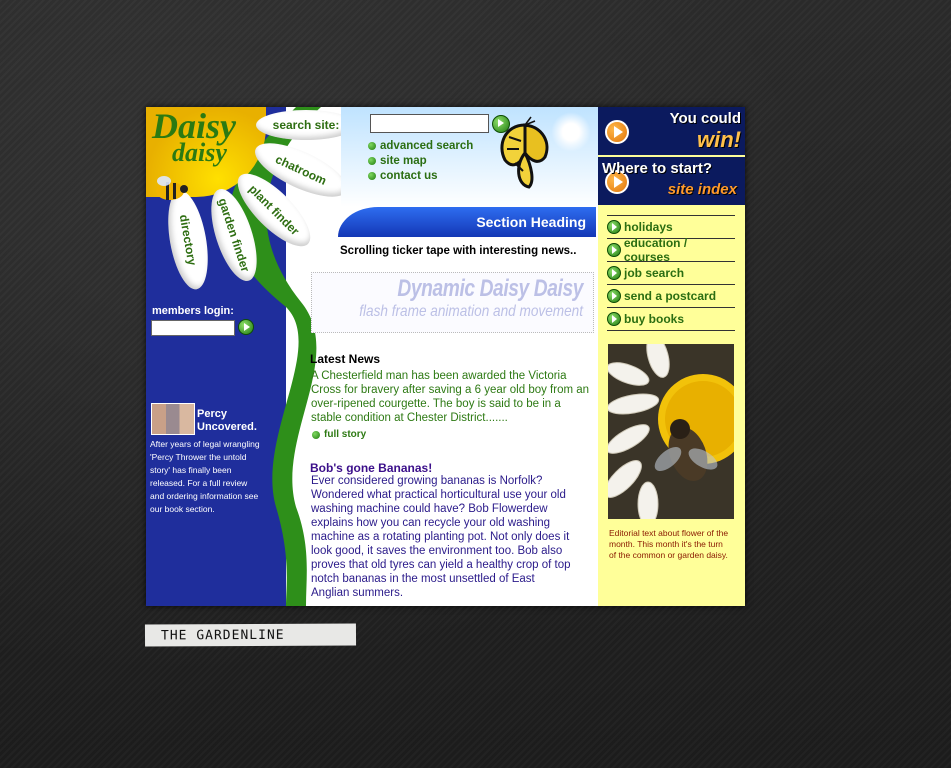 The image size is (951, 768). I want to click on menu-item-send-postcard: send a postcard, so click(671, 295).